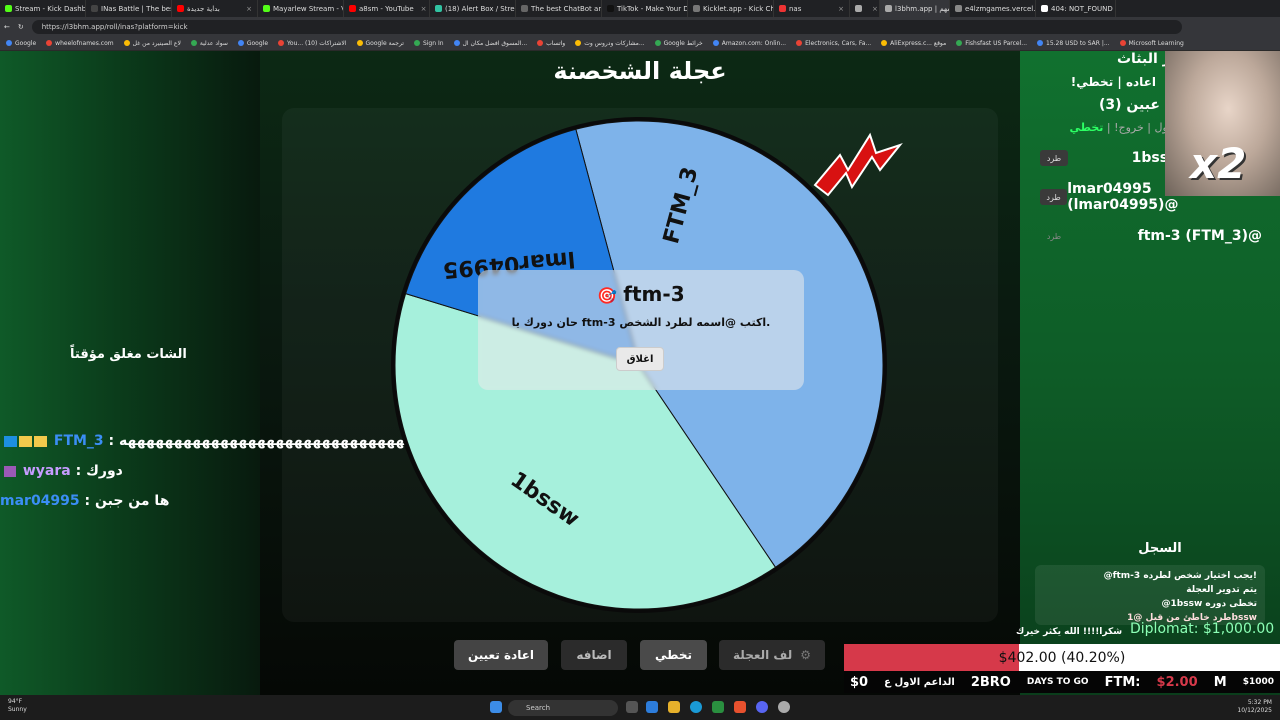 The image size is (1280, 720). What do you see at coordinates (594, 655) in the screenshot?
I see `add-button: اضافه` at bounding box center [594, 655].